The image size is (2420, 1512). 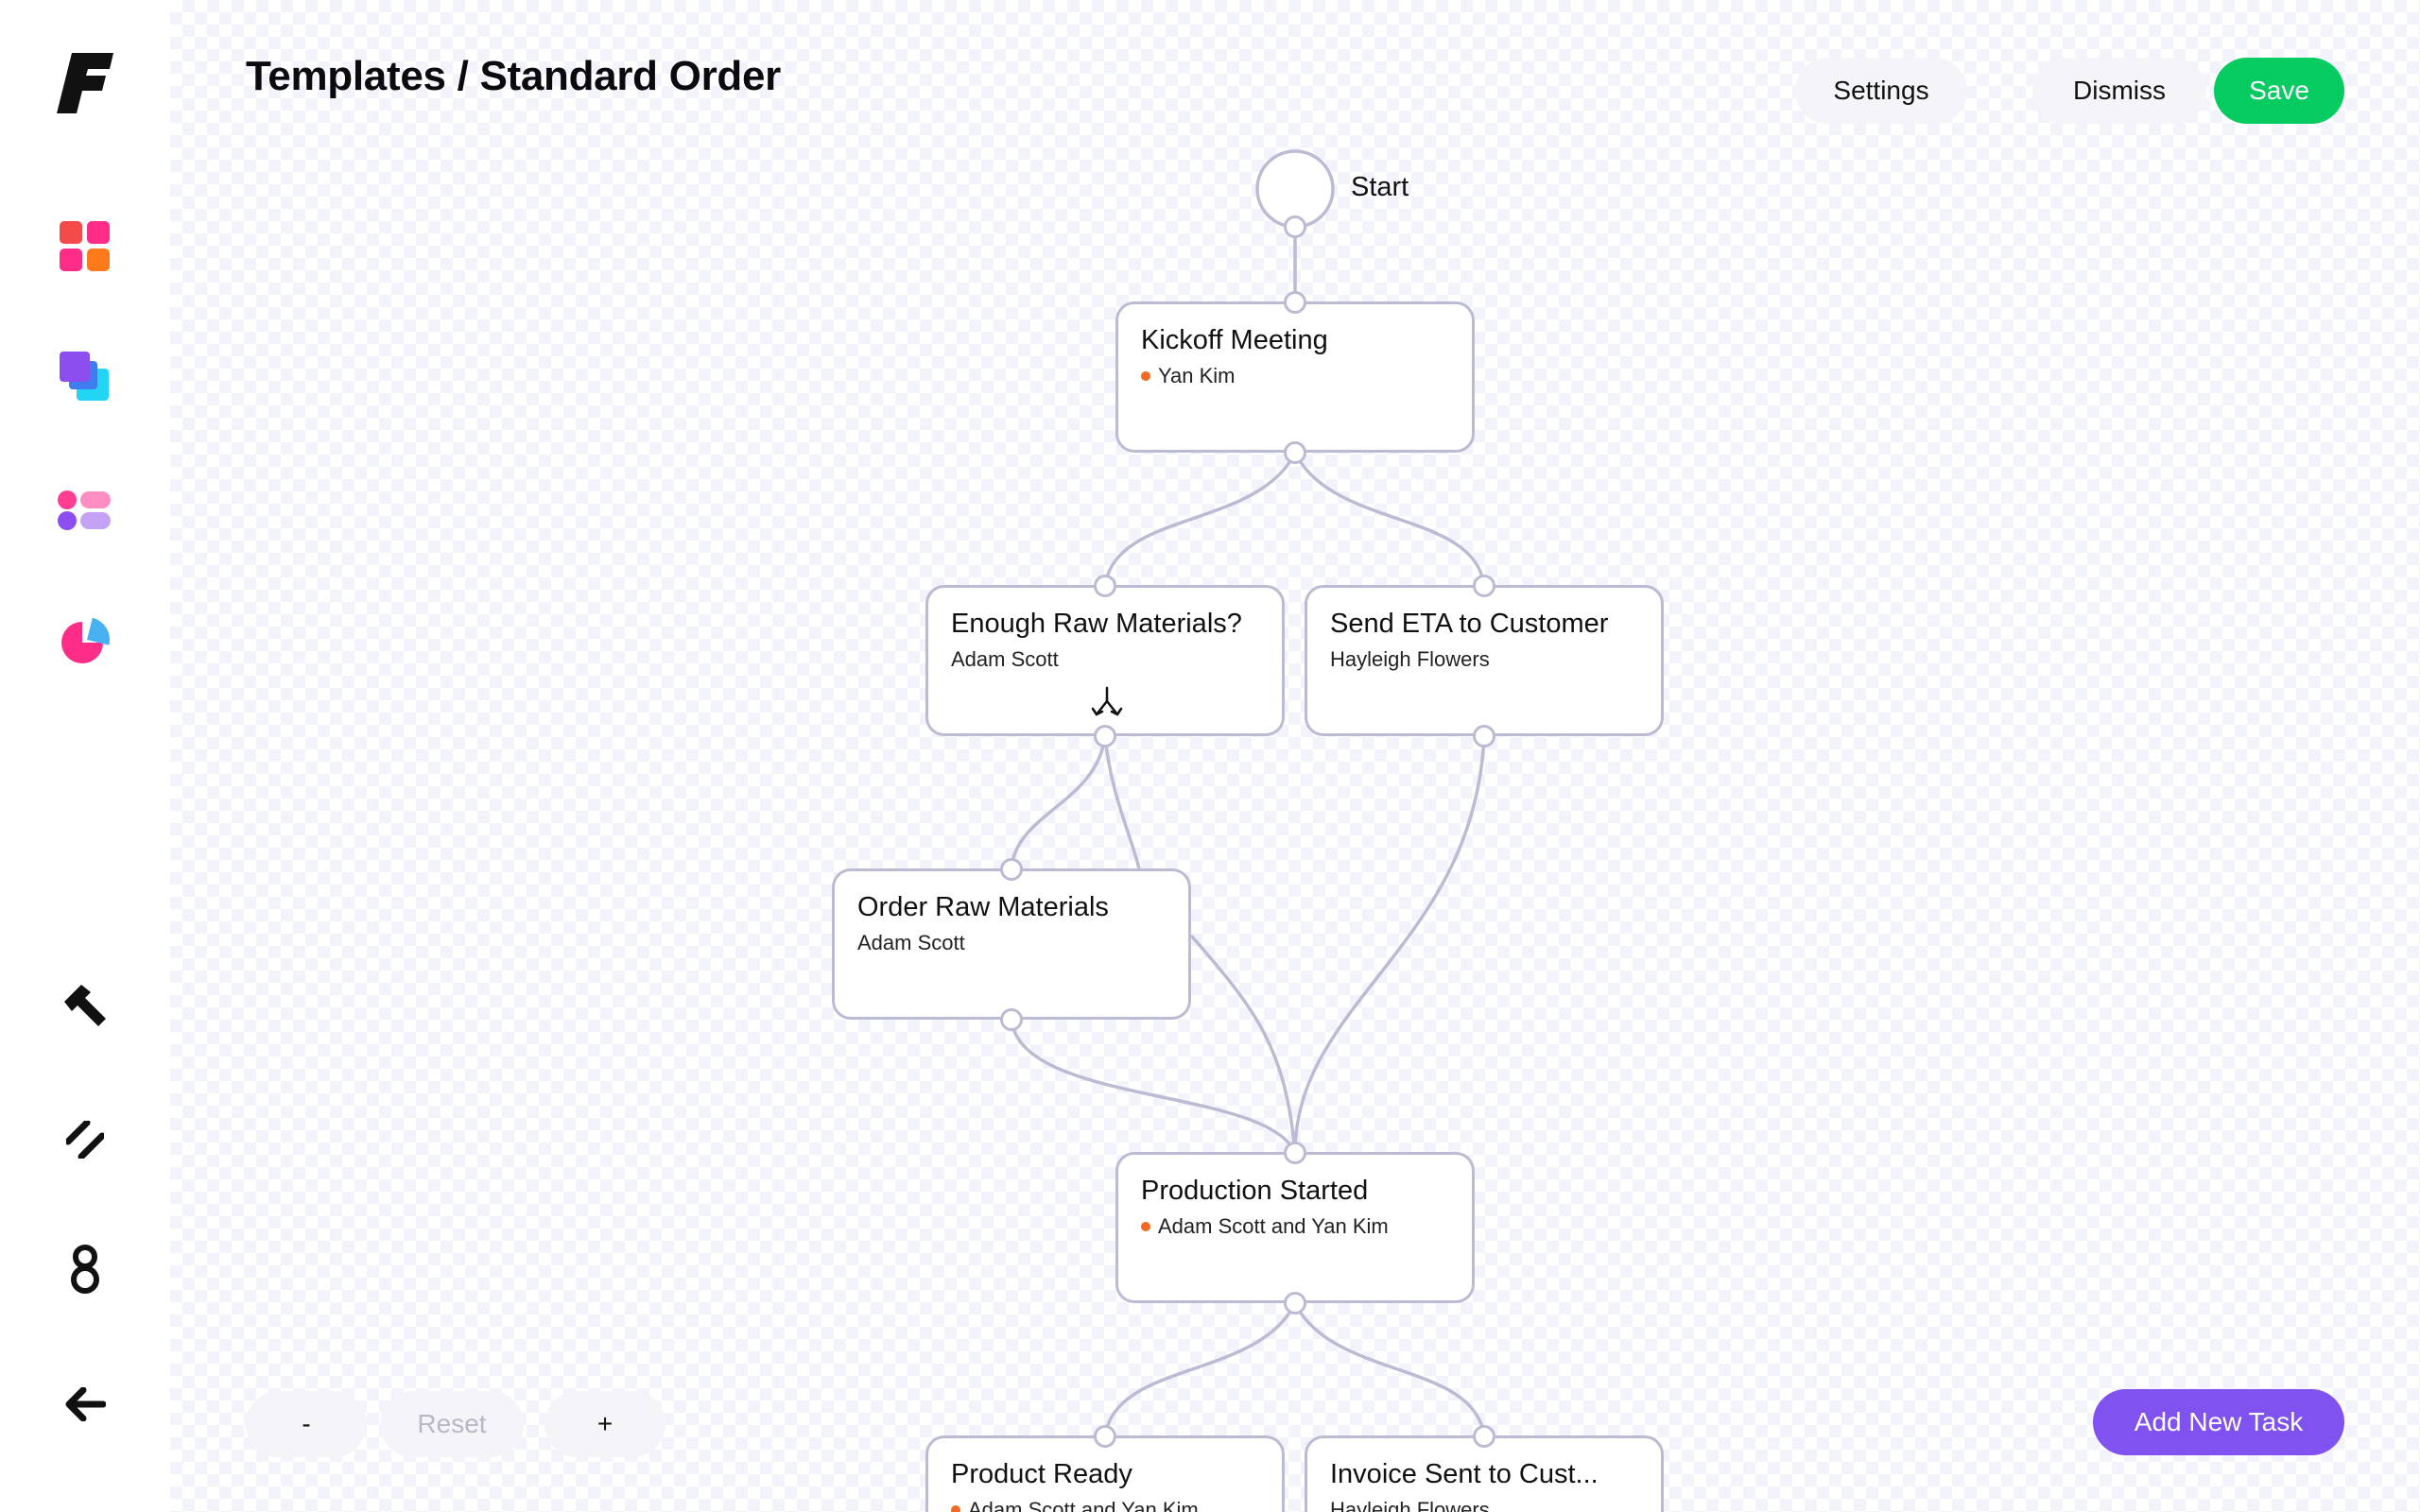 What do you see at coordinates (1096, 624) in the screenshot?
I see `task-title: Enough Raw Materials?` at bounding box center [1096, 624].